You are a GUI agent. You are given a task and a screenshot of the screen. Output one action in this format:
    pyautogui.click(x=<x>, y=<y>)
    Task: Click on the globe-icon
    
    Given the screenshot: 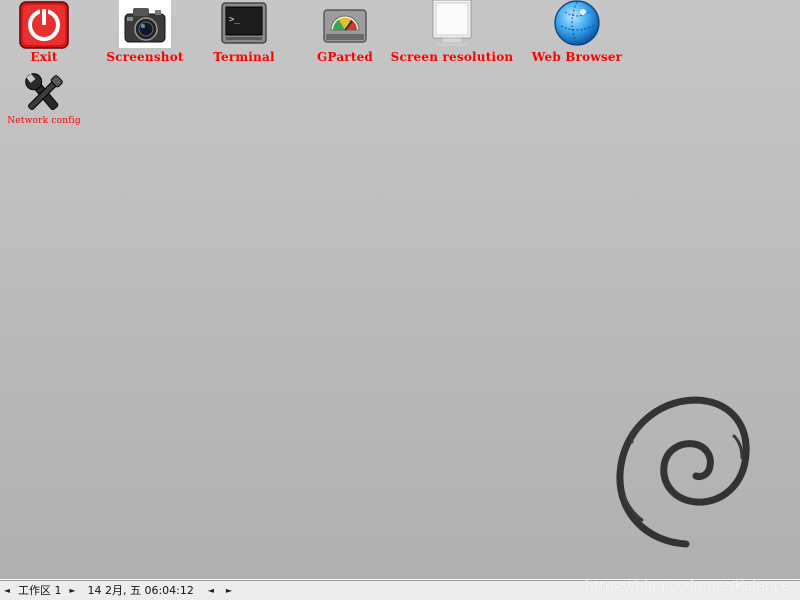 What is the action you would take?
    pyautogui.click(x=577, y=26)
    